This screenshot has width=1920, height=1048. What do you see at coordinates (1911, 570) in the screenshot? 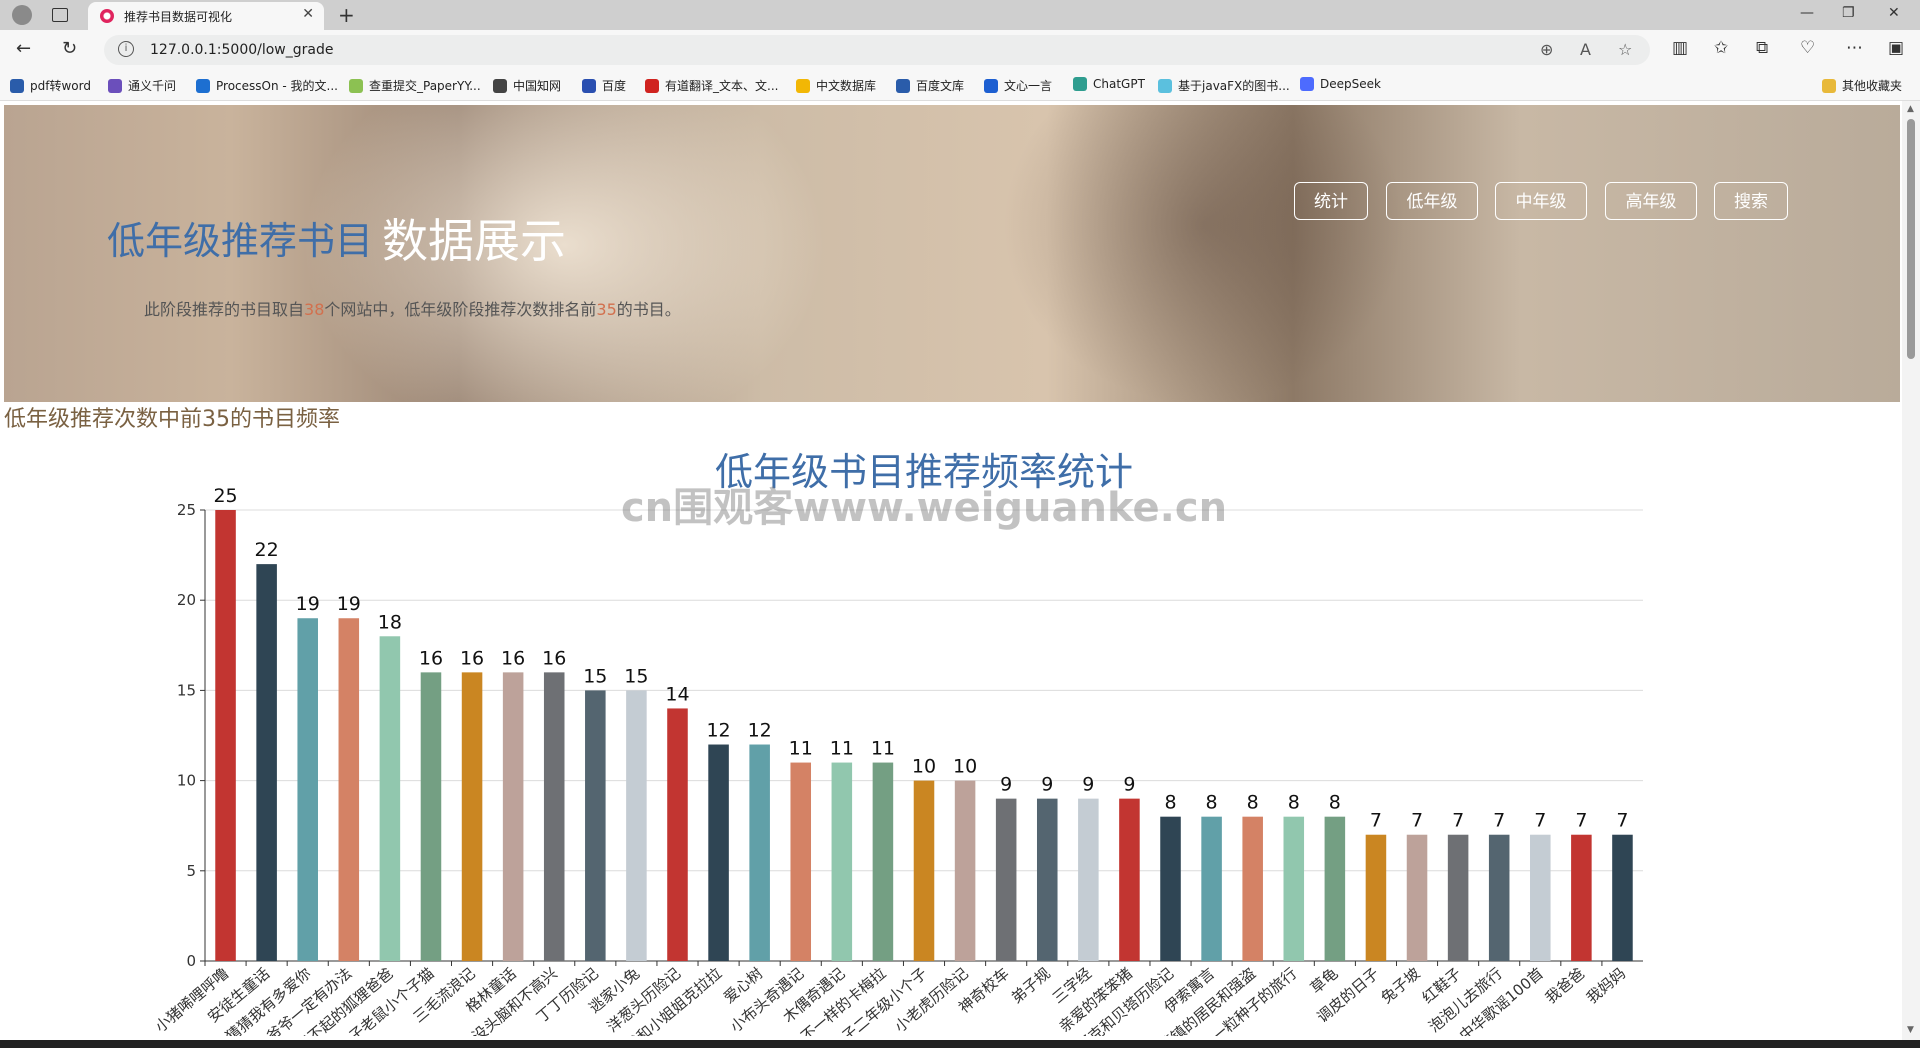
I see `scrollbar: ▲ ▼` at bounding box center [1911, 570].